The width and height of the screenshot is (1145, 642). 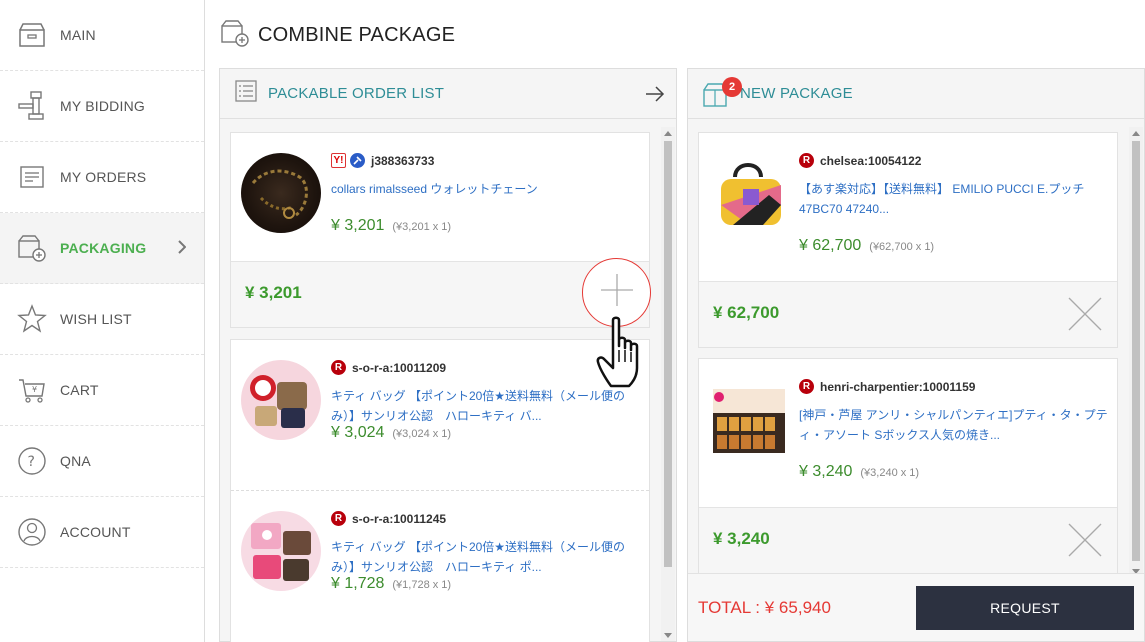 I want to click on scroll-down-arrow-icon, so click(x=668, y=635).